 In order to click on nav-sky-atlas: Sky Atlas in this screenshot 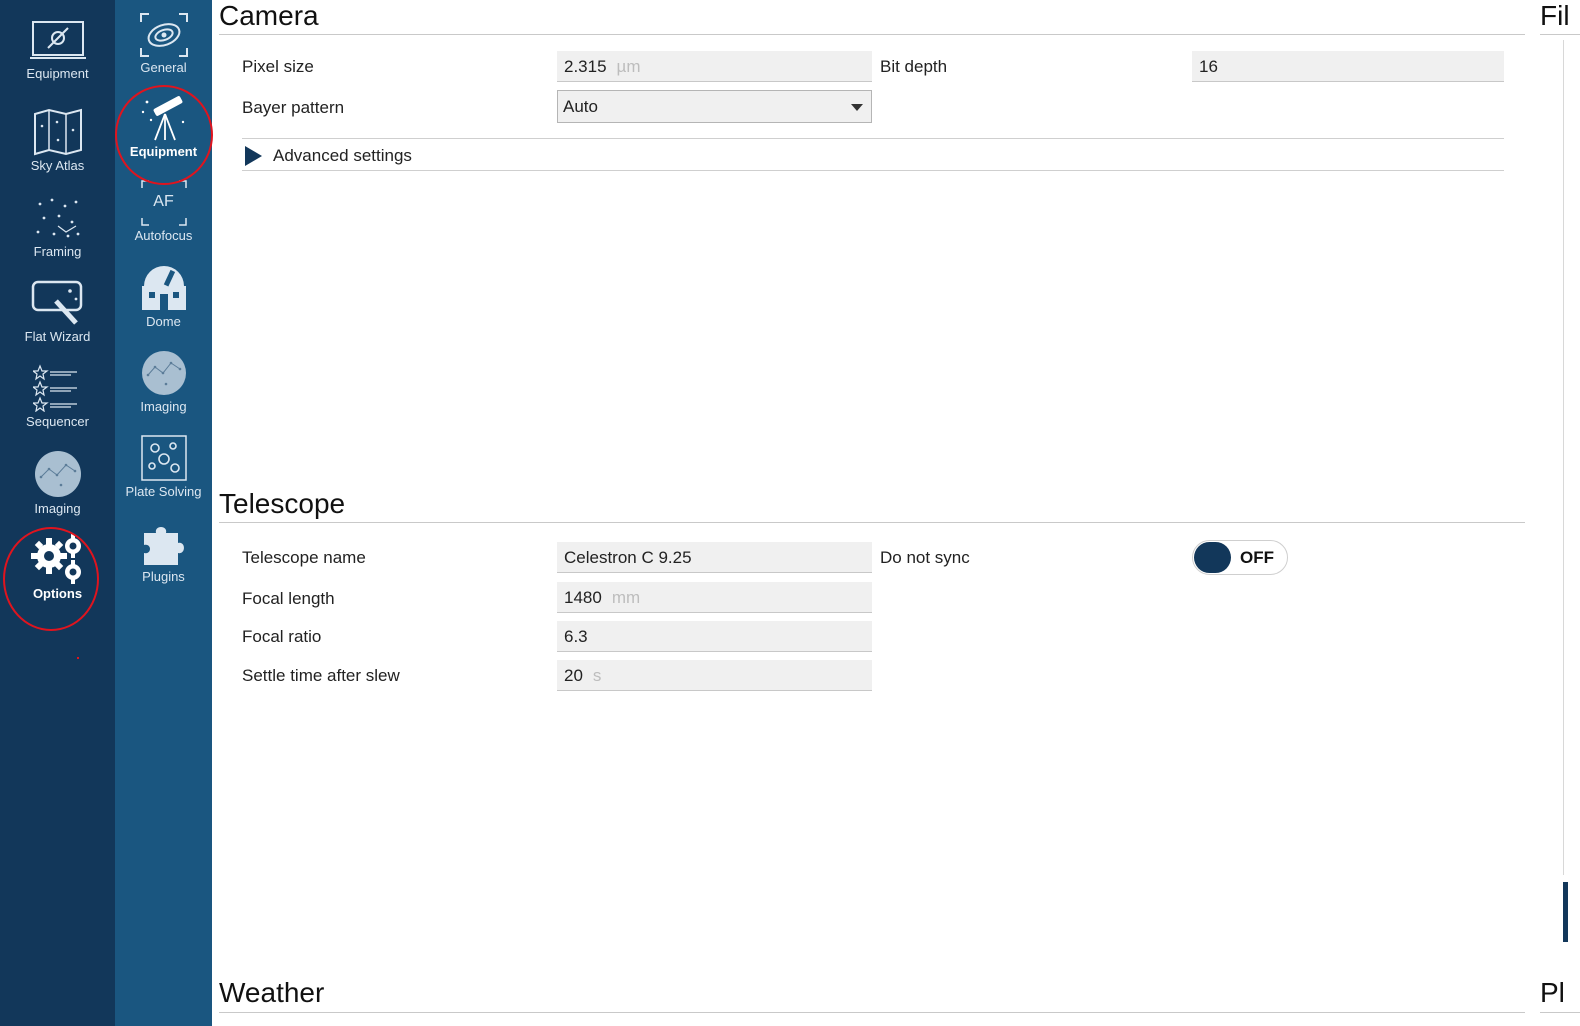, I will do `click(57, 150)`.